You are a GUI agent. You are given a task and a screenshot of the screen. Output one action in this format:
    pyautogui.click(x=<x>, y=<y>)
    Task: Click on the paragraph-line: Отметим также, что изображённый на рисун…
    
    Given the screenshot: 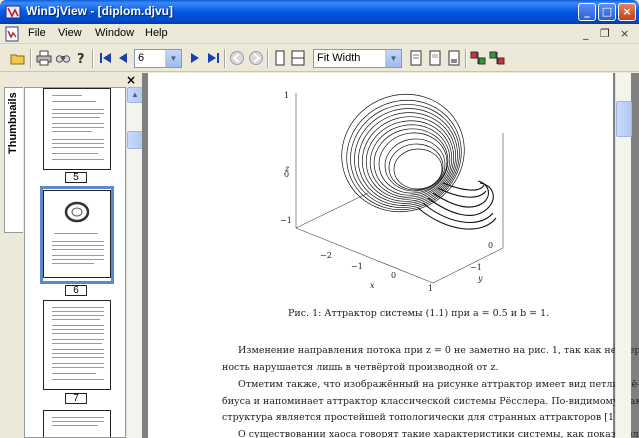 What is the action you would take?
    pyautogui.click(x=438, y=384)
    